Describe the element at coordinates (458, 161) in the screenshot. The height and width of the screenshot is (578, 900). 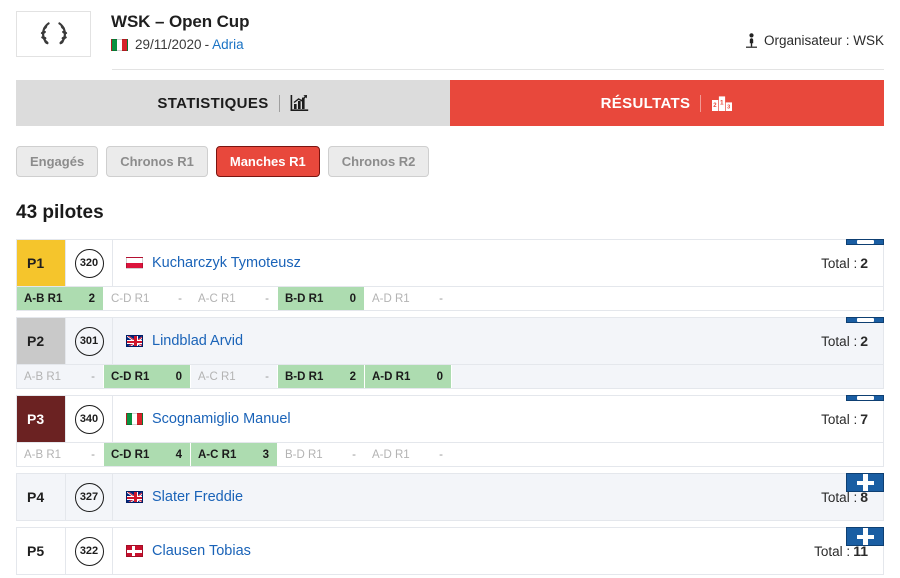
I see `round-subtabs: Engagés Chronos R1 Manches R1 Chronos R2` at that location.